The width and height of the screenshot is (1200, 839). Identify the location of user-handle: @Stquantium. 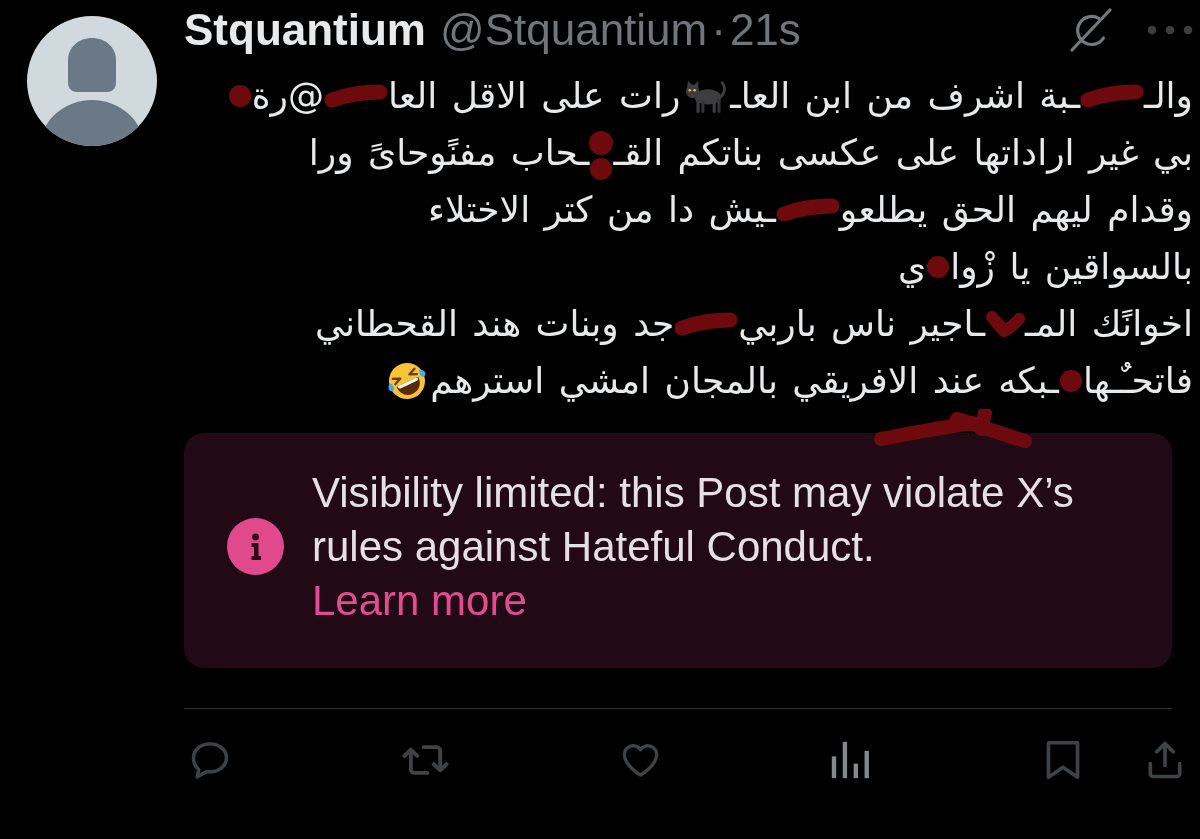
(574, 30).